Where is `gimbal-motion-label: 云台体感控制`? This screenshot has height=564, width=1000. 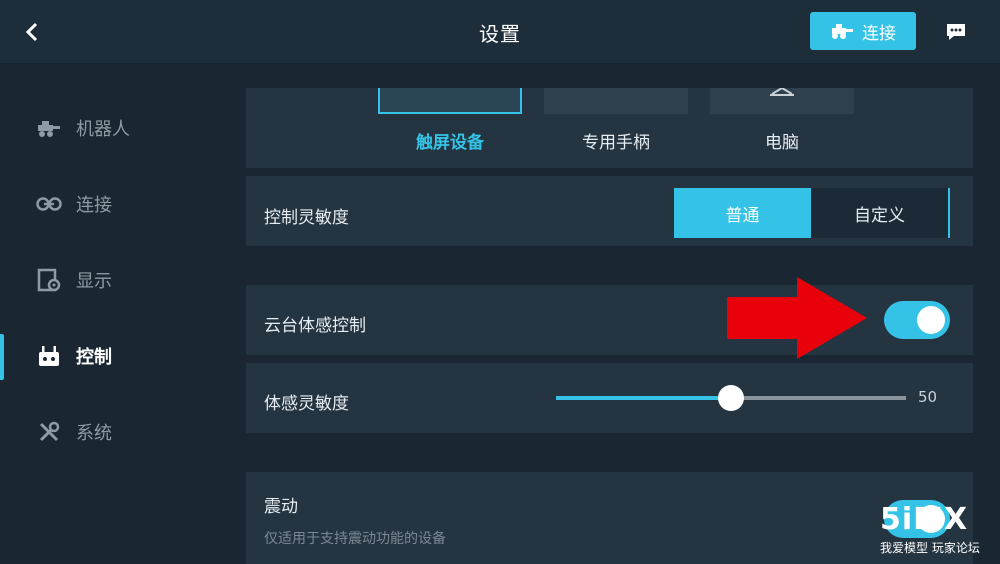 gimbal-motion-label: 云台体感控制 is located at coordinates (315, 326).